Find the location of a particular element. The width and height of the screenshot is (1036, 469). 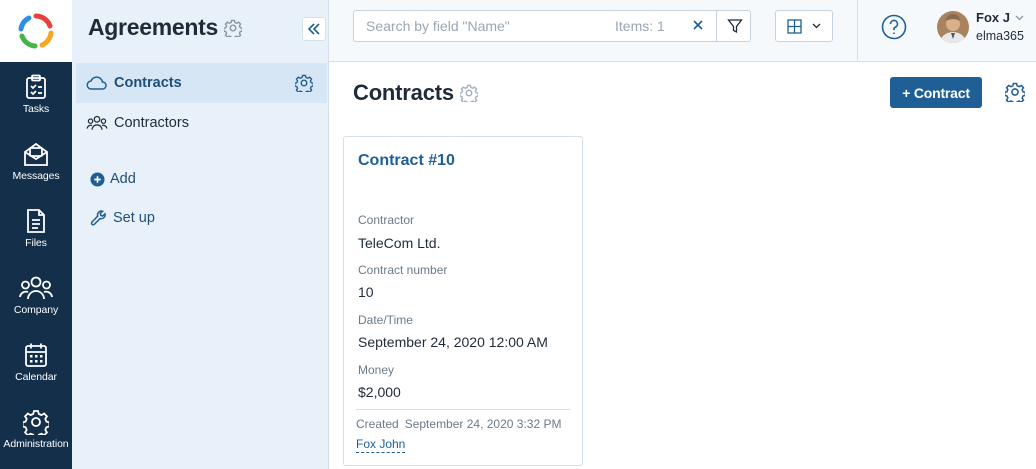

field-value-money: $2,000 is located at coordinates (379, 392).